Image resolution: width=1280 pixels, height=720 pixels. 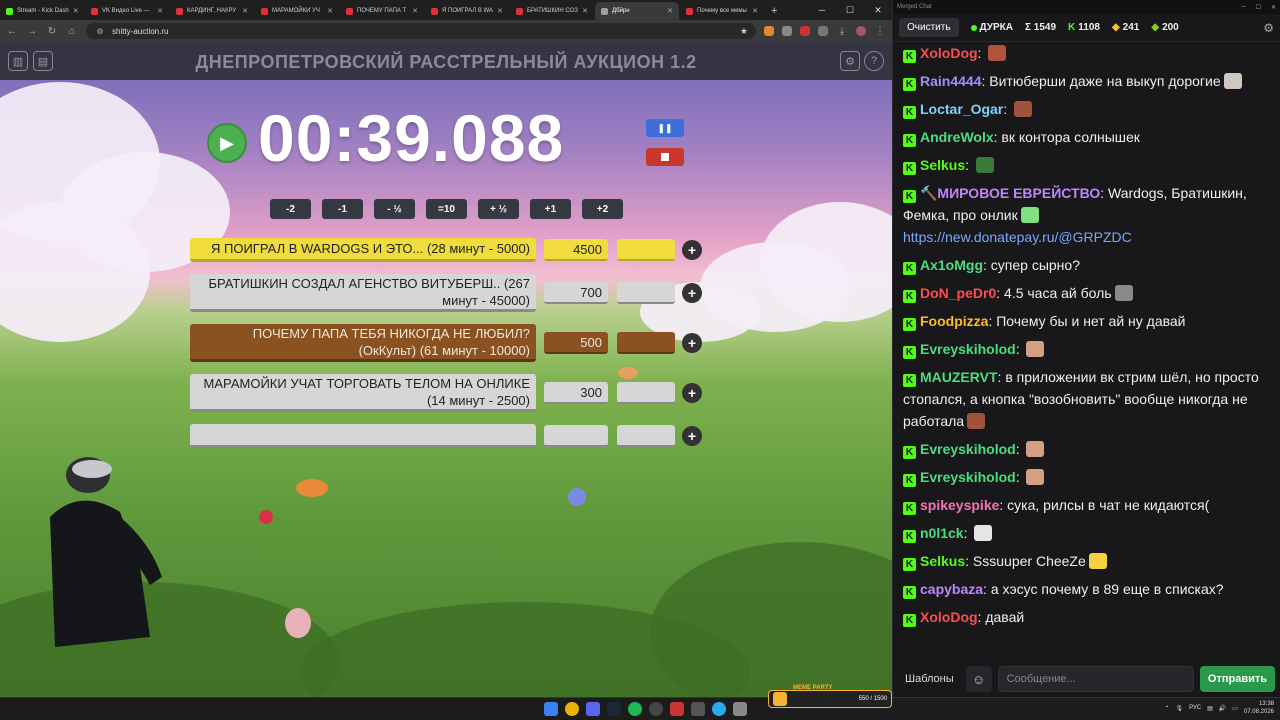 What do you see at coordinates (951, 265) in the screenshot?
I see `chat-username: Ax1oMgg` at bounding box center [951, 265].